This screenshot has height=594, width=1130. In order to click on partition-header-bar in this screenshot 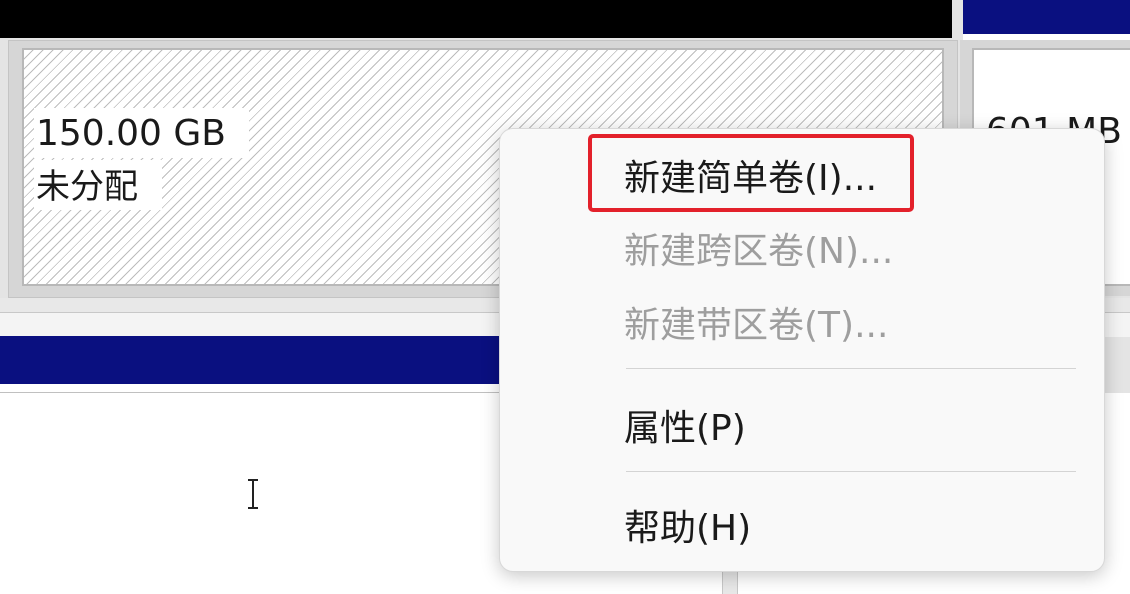, I will do `click(1046, 19)`.